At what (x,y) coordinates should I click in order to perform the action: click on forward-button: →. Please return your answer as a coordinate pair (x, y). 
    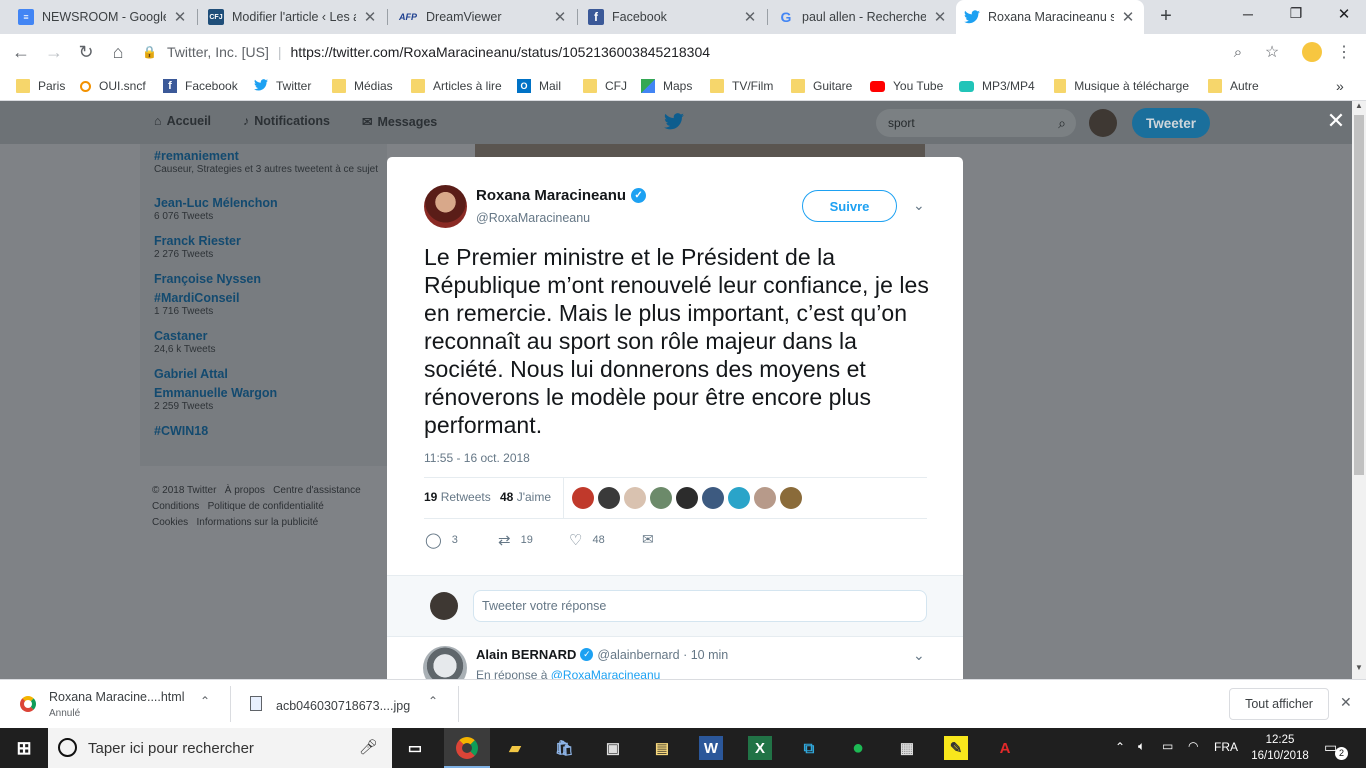
    Looking at the image, I should click on (54, 52).